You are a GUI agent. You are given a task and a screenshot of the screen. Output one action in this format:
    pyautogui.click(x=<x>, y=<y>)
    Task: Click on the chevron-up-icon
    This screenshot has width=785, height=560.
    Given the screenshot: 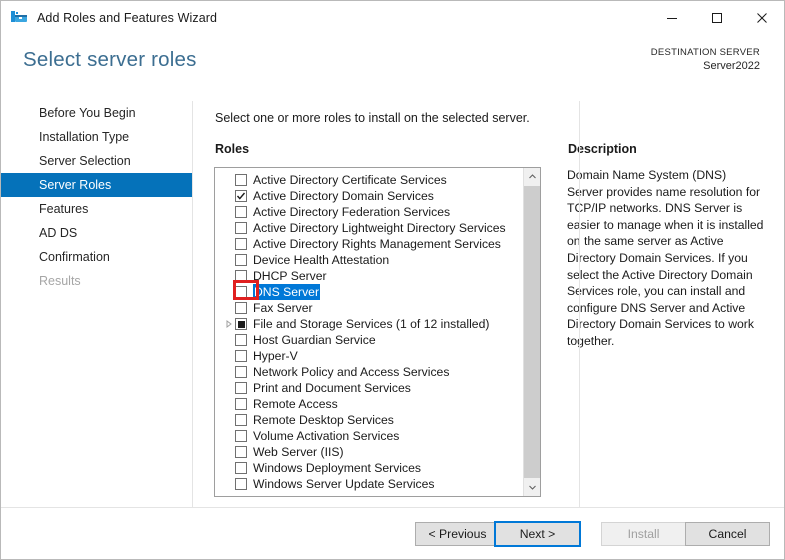 What is the action you would take?
    pyautogui.click(x=532, y=176)
    